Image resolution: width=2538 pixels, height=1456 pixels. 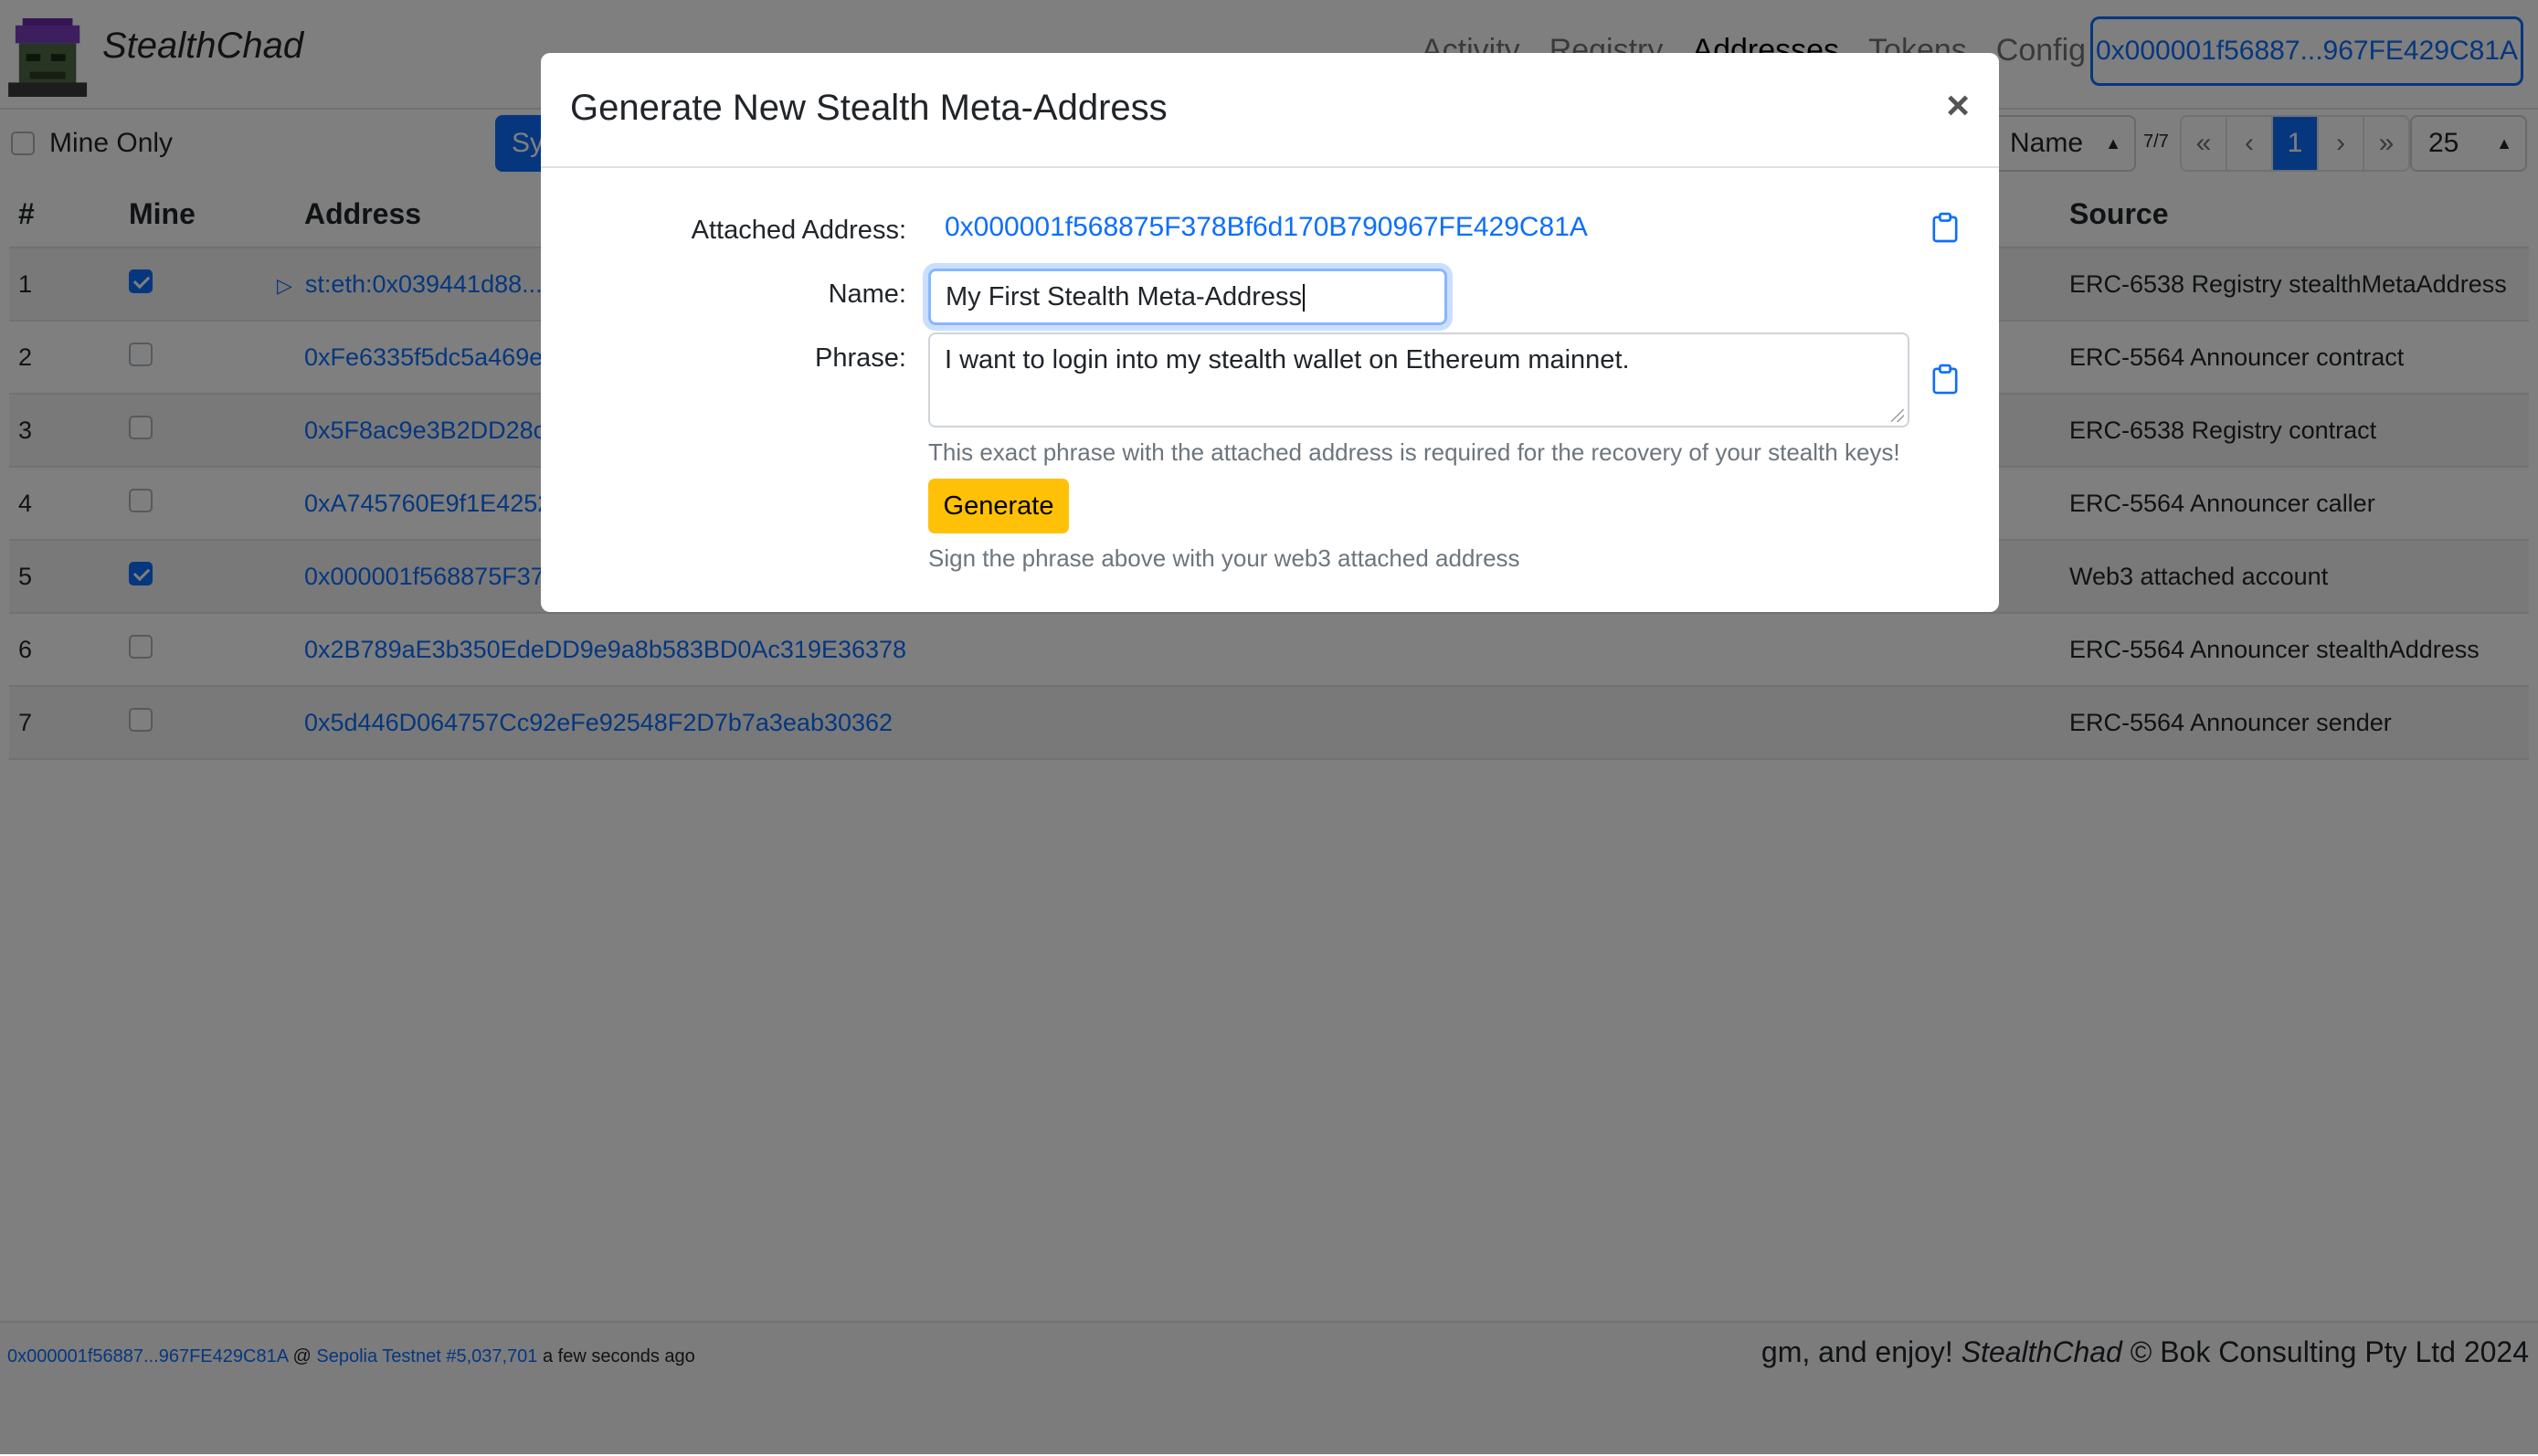 I want to click on modal-header: Generate New Stealth Meta-Address ×, so click(x=1270, y=111).